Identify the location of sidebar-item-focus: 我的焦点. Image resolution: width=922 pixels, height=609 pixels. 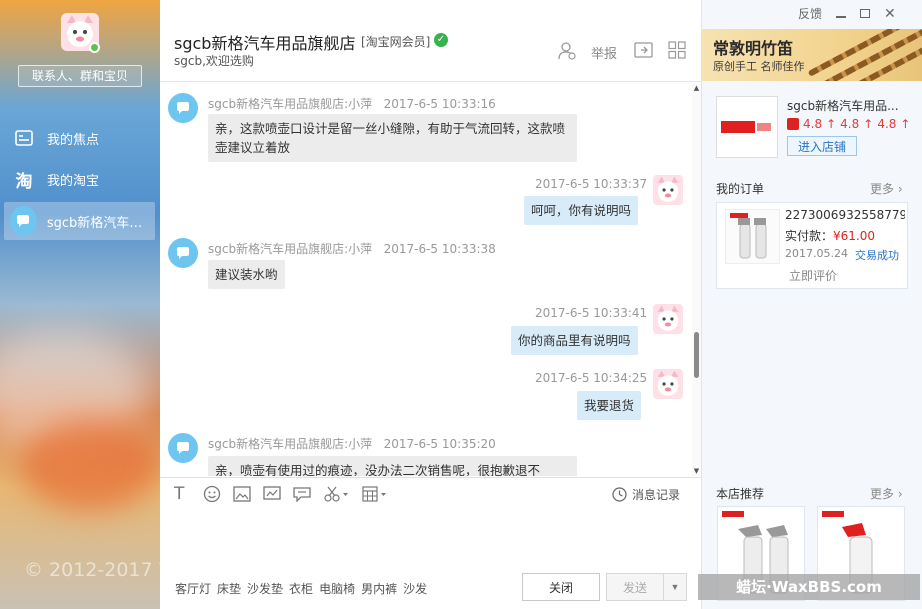
(80, 138).